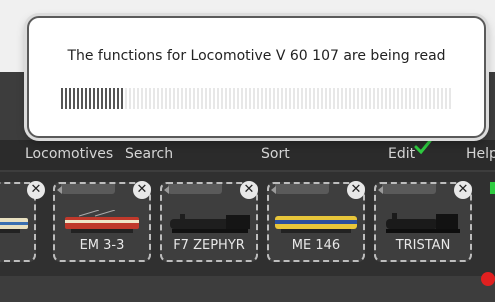 The height and width of the screenshot is (302, 495). What do you see at coordinates (257, 98) in the screenshot?
I see `progress-bar` at bounding box center [257, 98].